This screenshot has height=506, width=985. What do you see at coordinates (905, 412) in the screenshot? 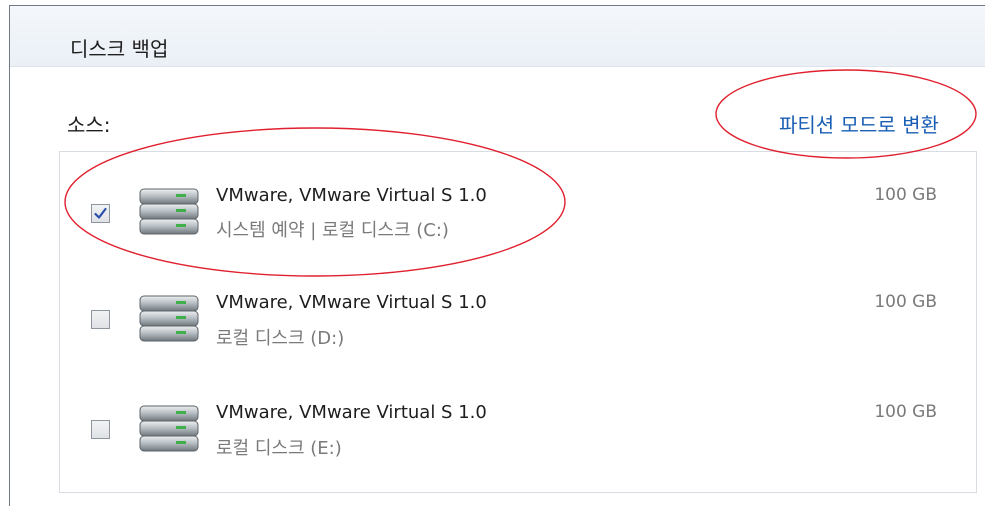
I see `disk-3-size: 100 GB` at bounding box center [905, 412].